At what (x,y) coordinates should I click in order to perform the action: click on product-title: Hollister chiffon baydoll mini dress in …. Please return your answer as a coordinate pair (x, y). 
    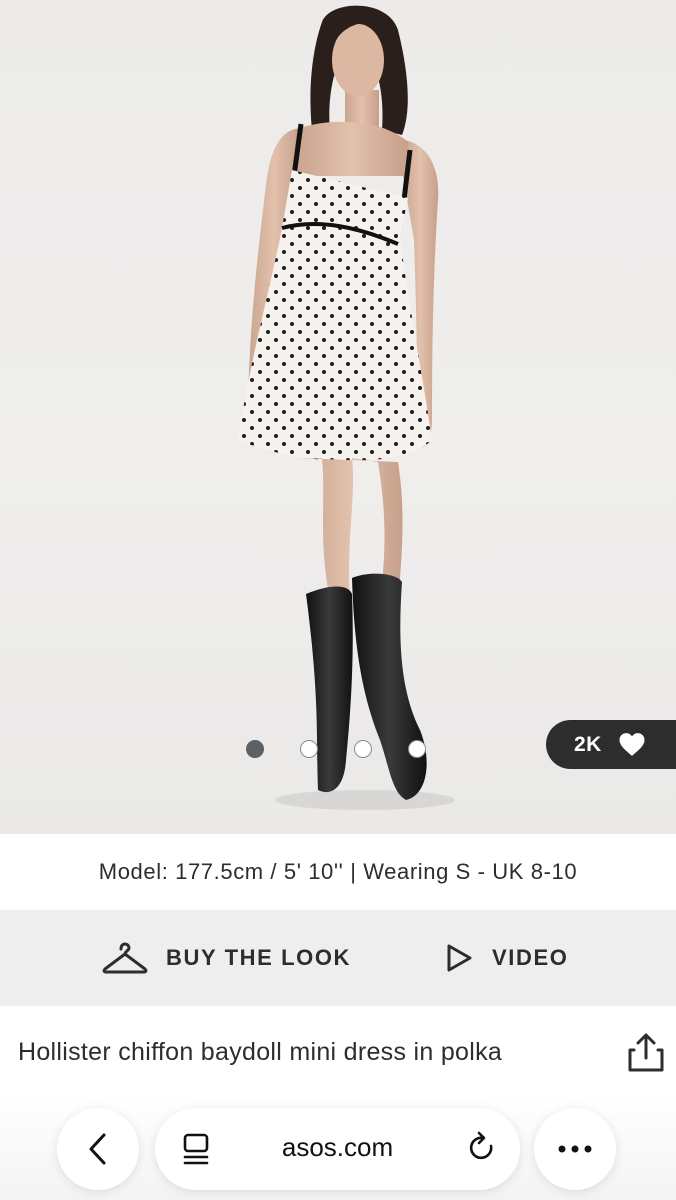
    Looking at the image, I should click on (260, 1052).